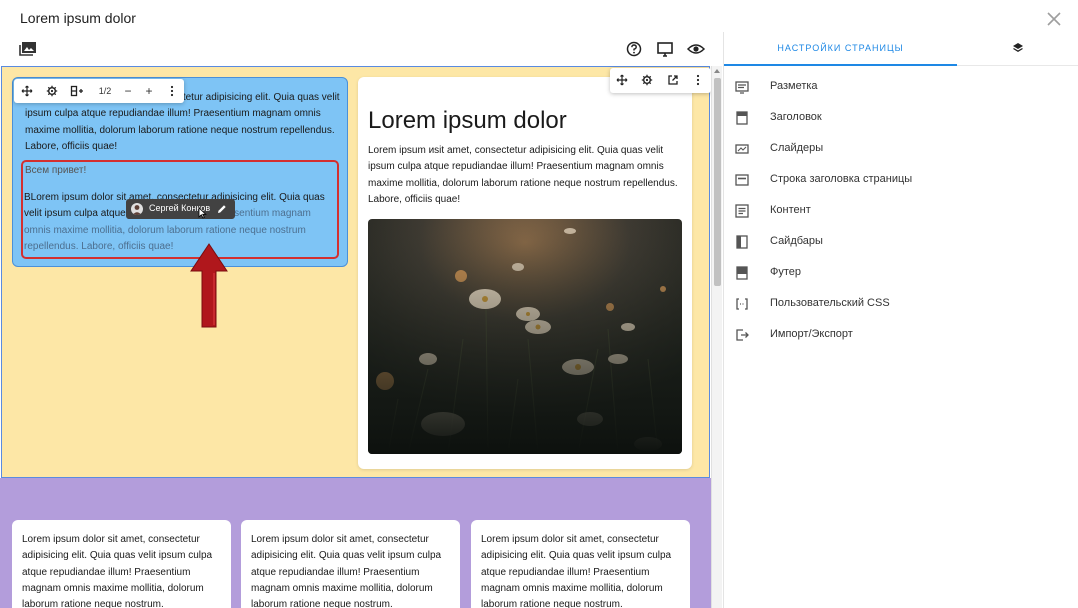  I want to click on open-external-button, so click(673, 80).